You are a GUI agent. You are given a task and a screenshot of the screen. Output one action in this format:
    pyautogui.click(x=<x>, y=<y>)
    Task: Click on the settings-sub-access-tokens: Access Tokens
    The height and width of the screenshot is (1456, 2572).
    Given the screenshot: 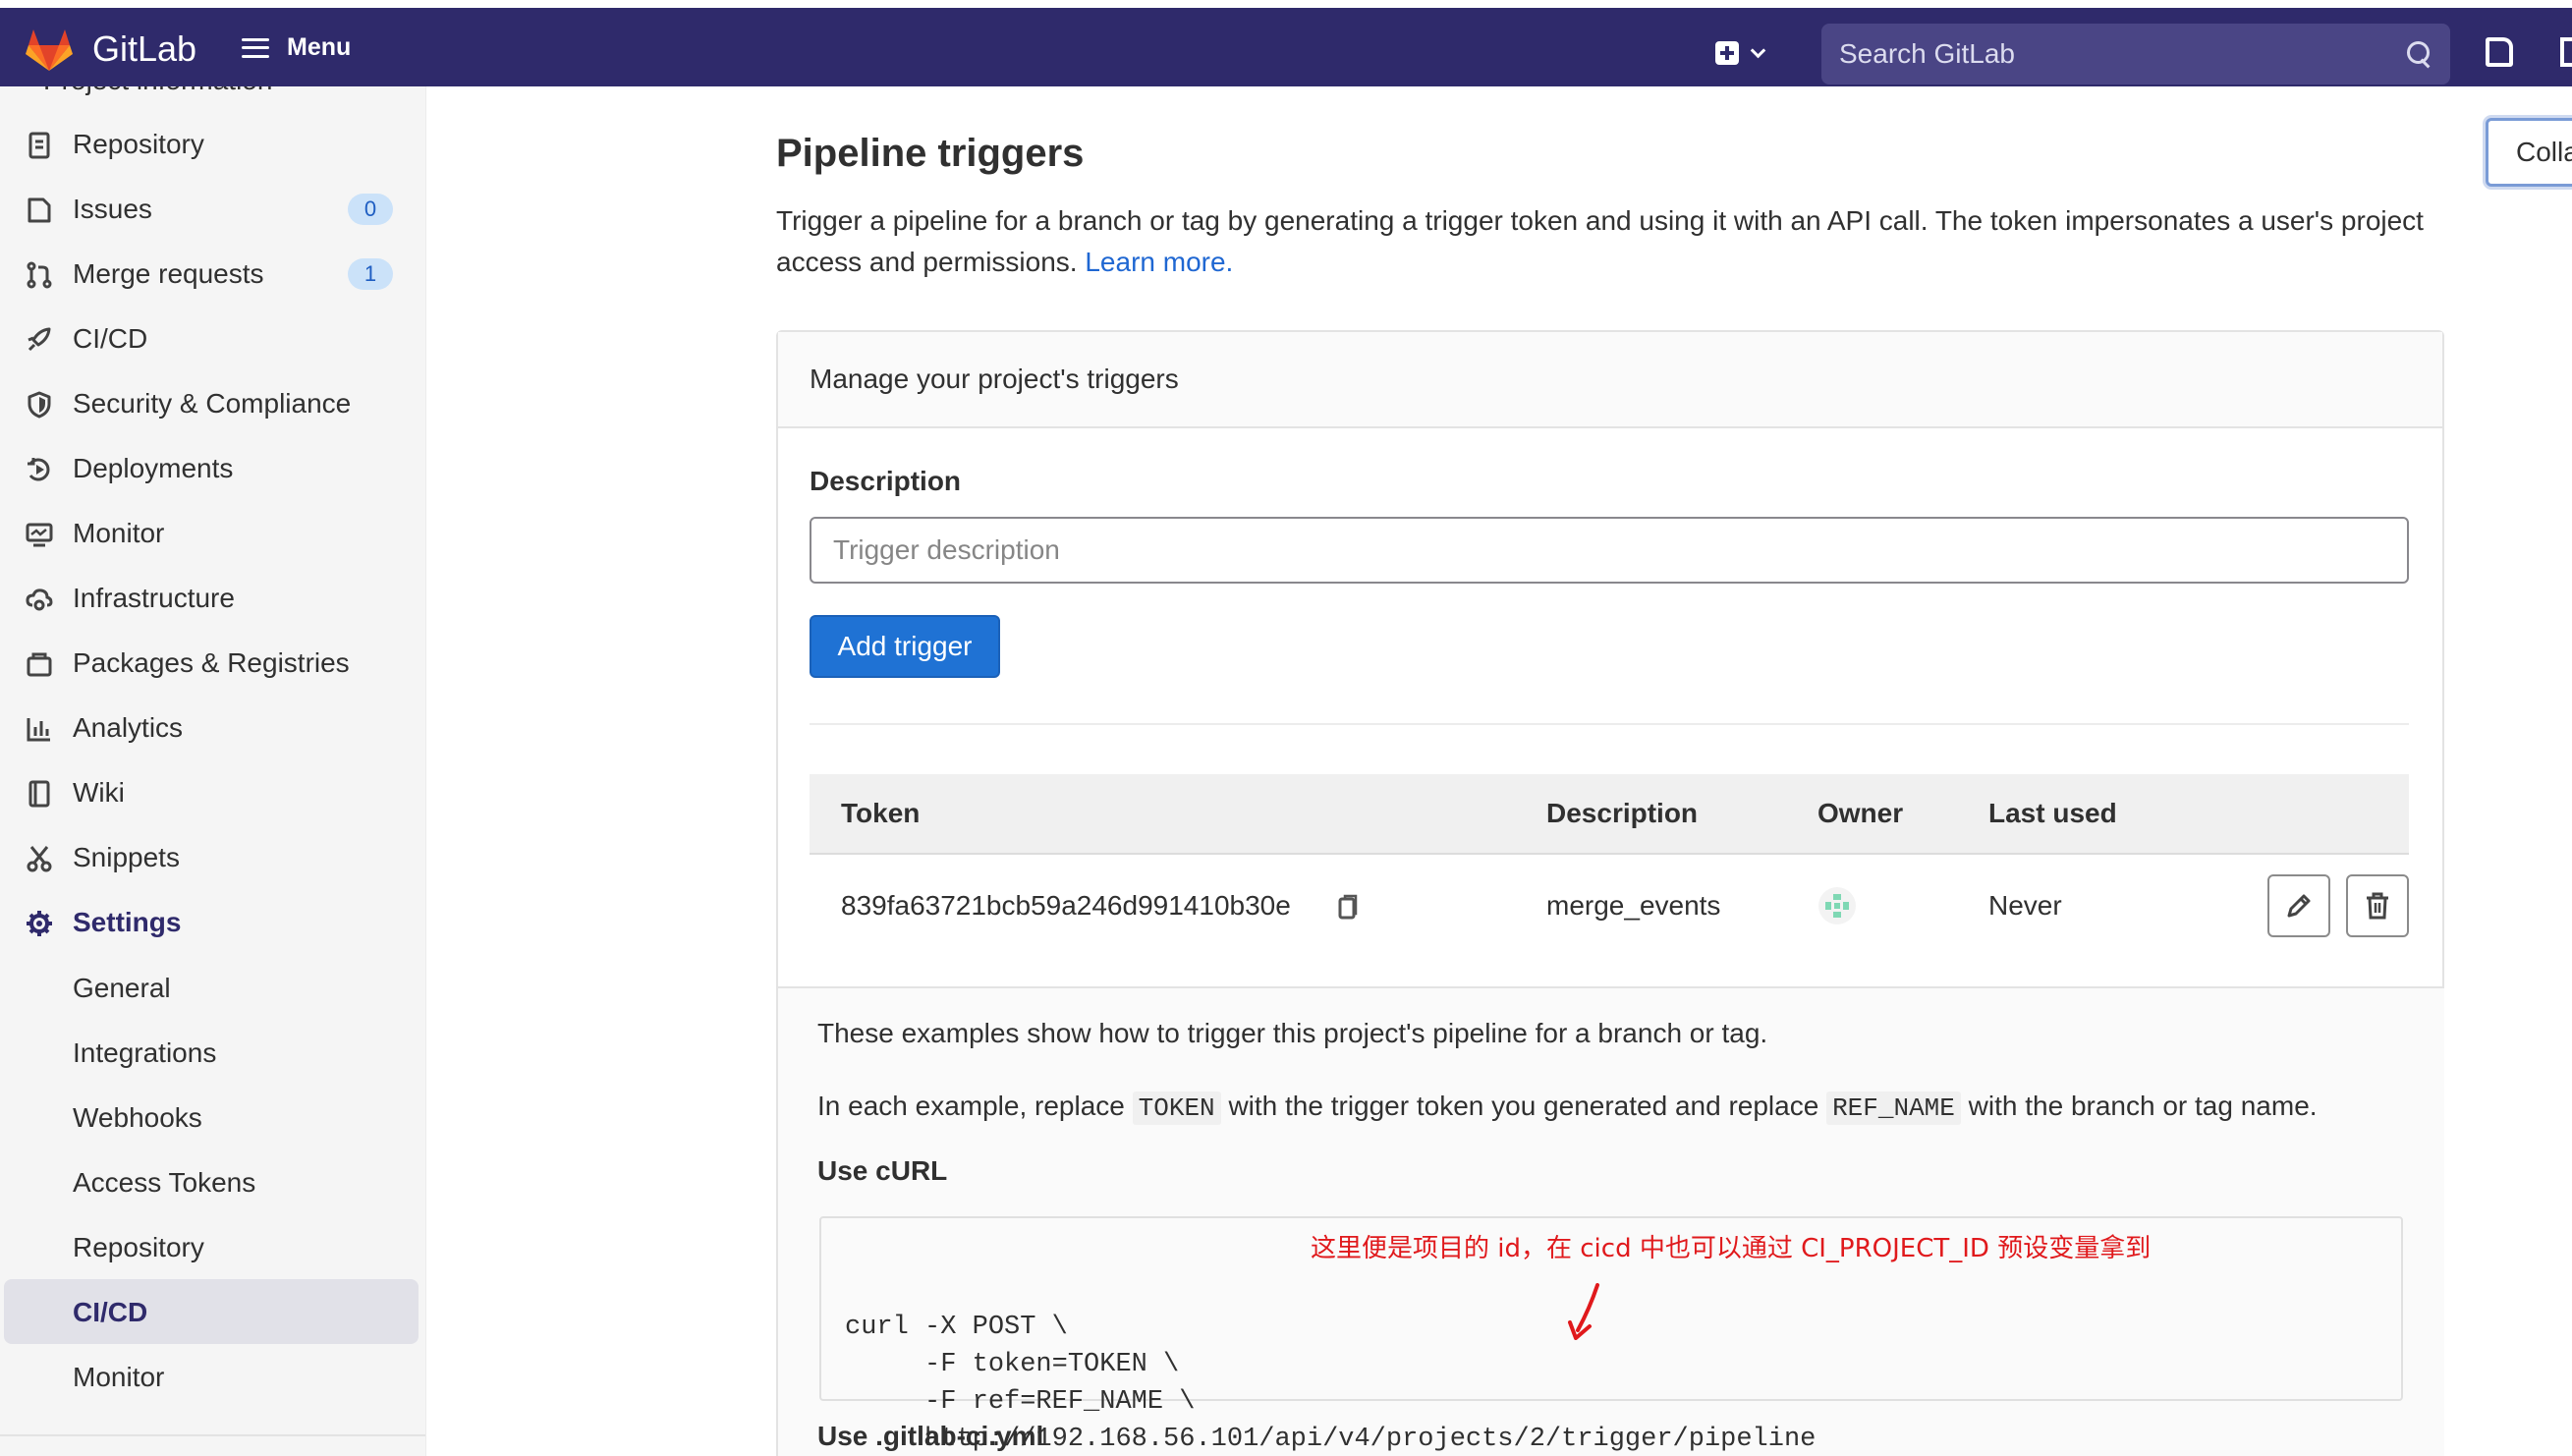 What is the action you would take?
    pyautogui.click(x=212, y=1181)
    